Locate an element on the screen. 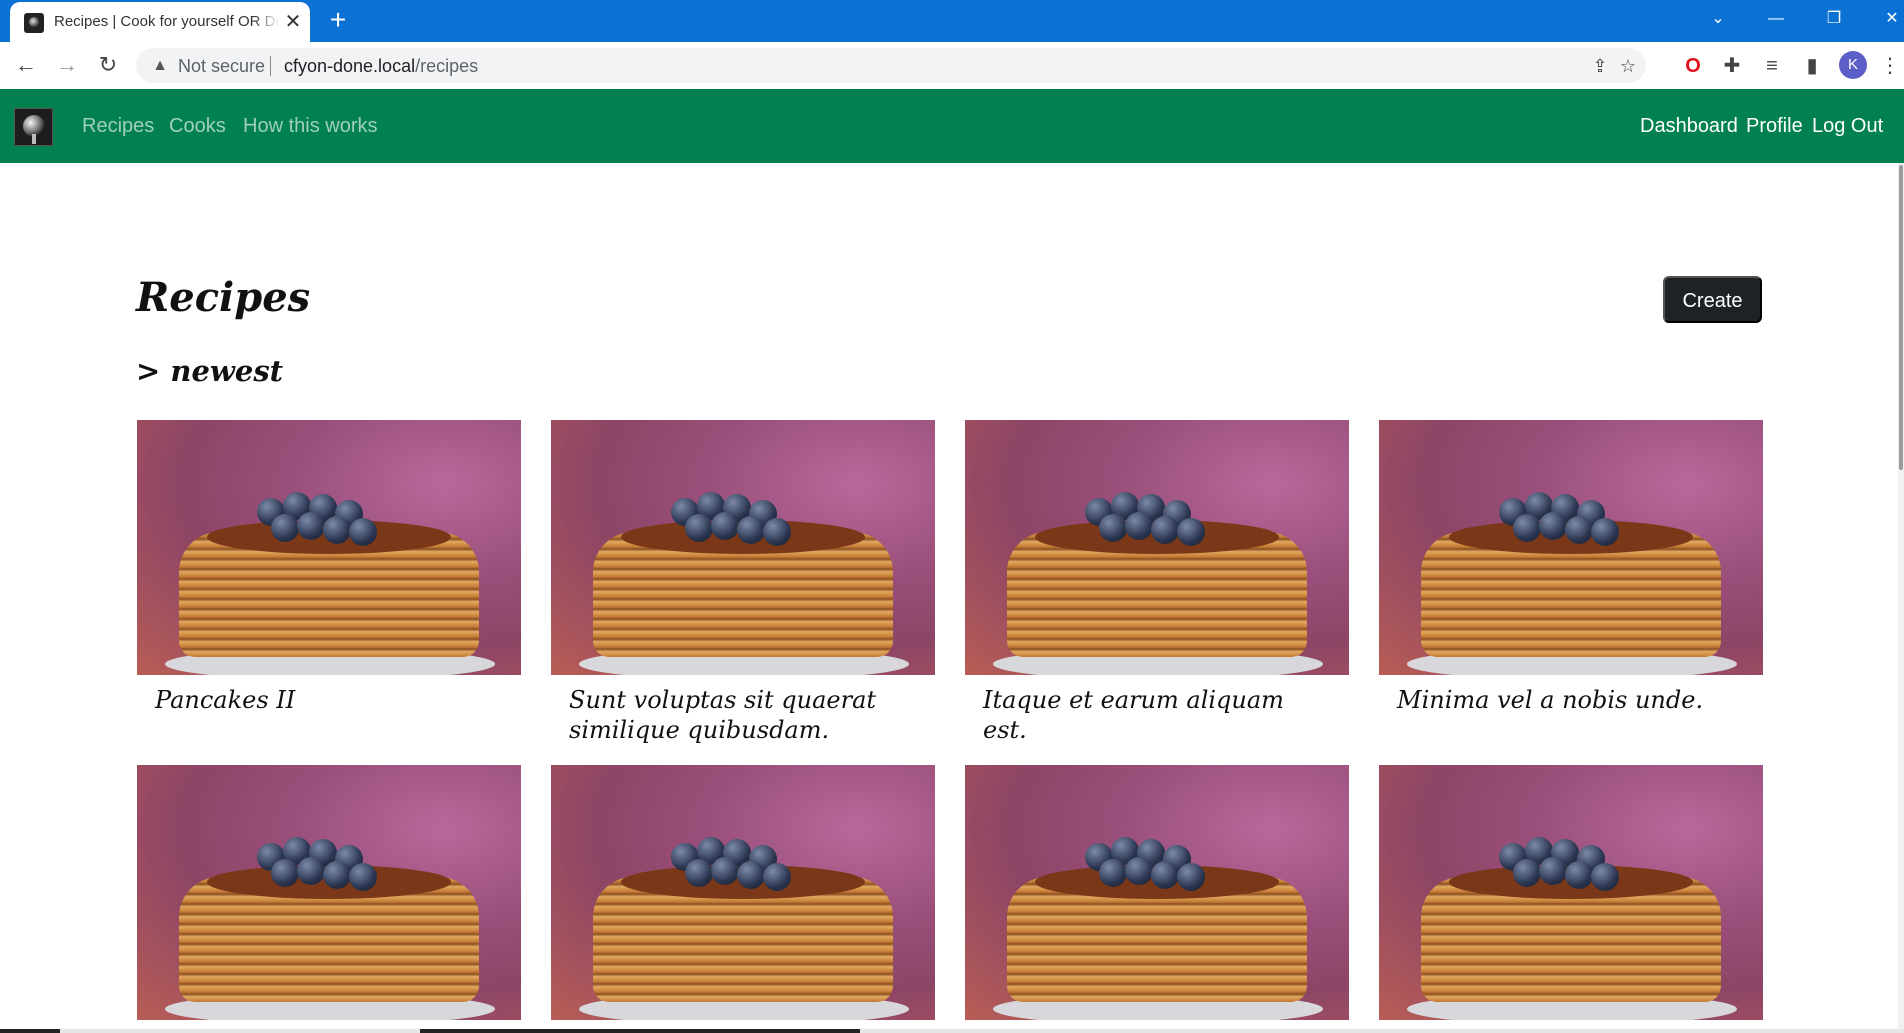 The image size is (1904, 1033). share-icon: ⇪ is located at coordinates (1600, 66).